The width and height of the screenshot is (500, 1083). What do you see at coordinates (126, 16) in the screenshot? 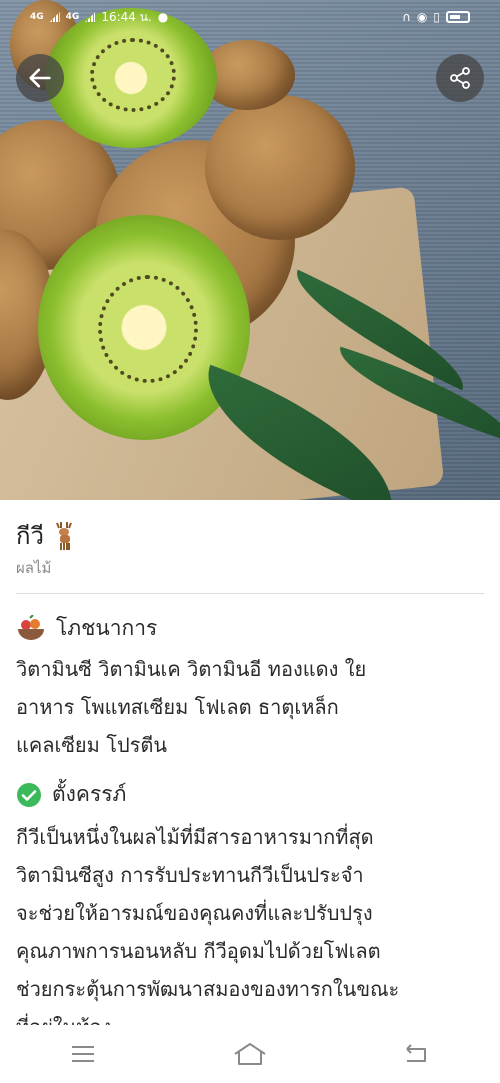
I see `clock: 16:44 น.` at bounding box center [126, 16].